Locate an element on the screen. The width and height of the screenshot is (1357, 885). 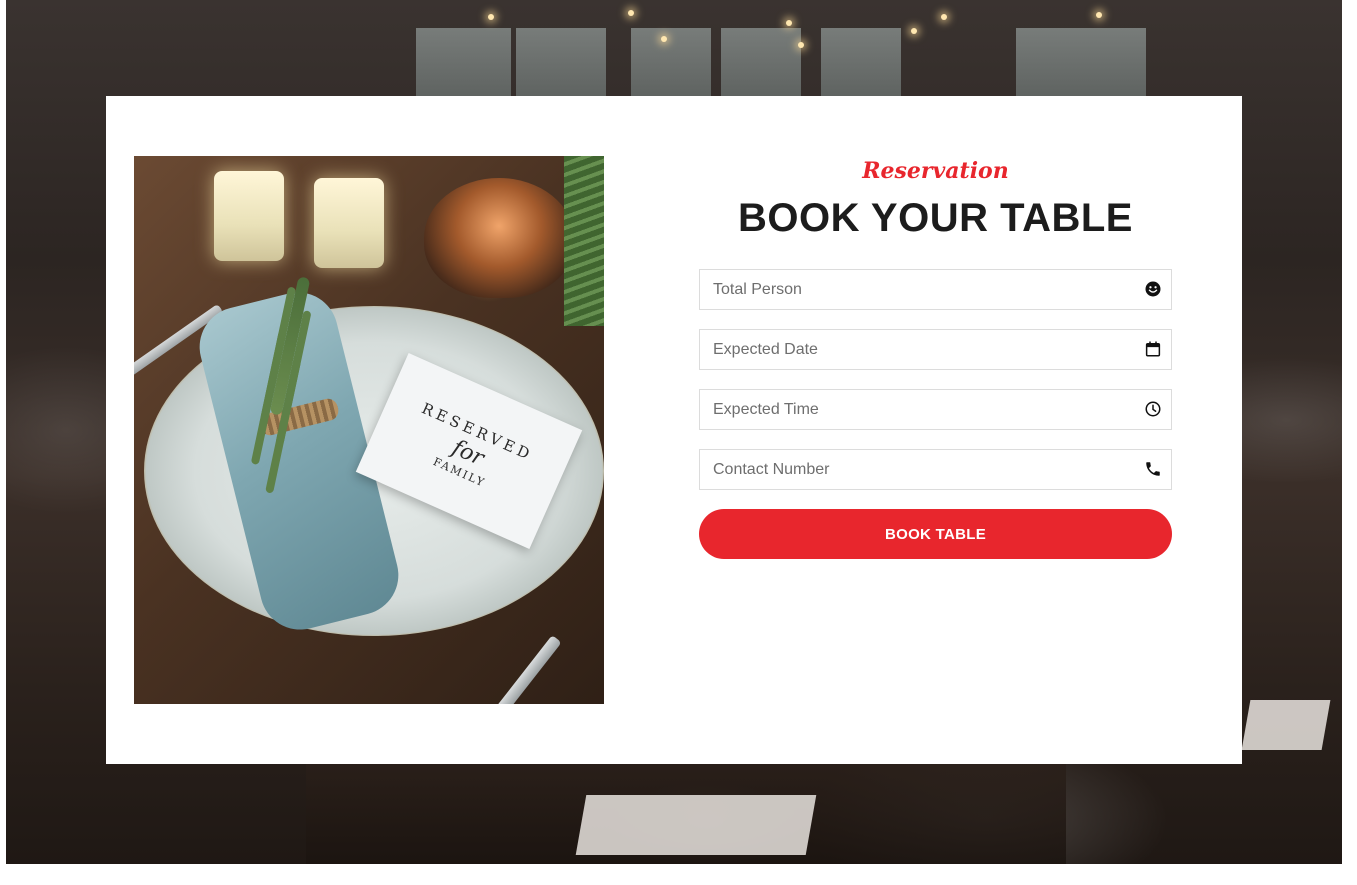
total-person-field is located at coordinates (935, 289).